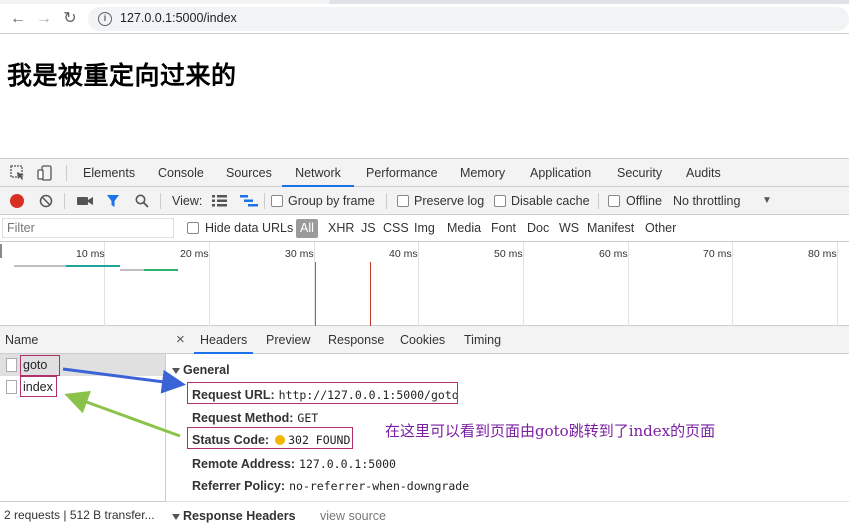  Describe the element at coordinates (113, 201) in the screenshot. I see `filter-icon` at that location.